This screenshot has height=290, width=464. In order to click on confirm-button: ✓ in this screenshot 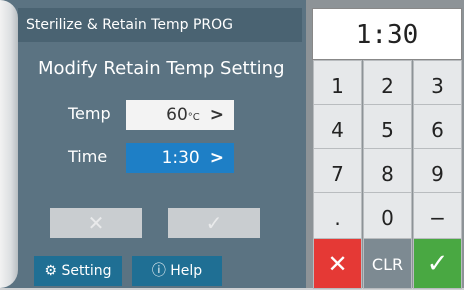, I will do `click(214, 223)`.